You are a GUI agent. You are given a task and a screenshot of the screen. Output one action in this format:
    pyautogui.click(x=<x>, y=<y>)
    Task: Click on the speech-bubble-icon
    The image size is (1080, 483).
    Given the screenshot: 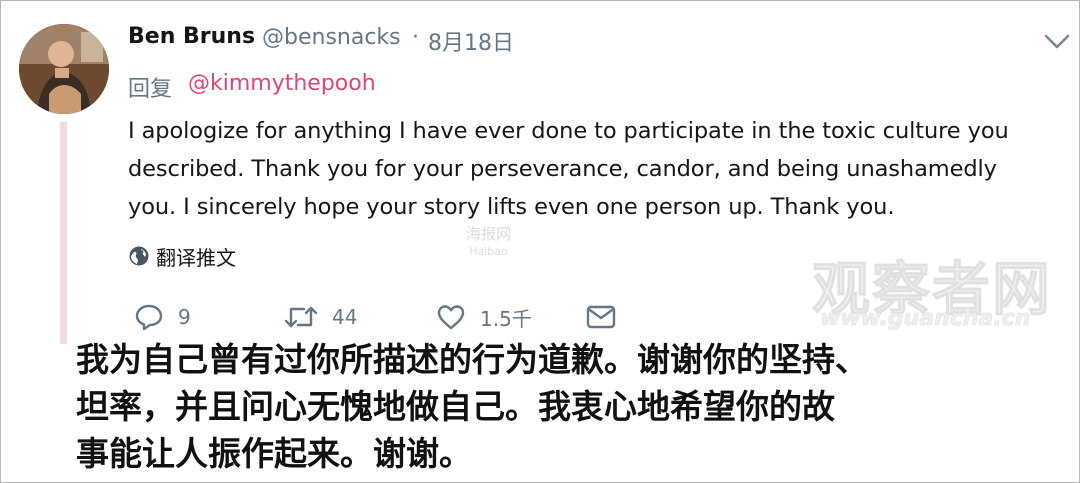 What is the action you would take?
    pyautogui.click(x=149, y=317)
    